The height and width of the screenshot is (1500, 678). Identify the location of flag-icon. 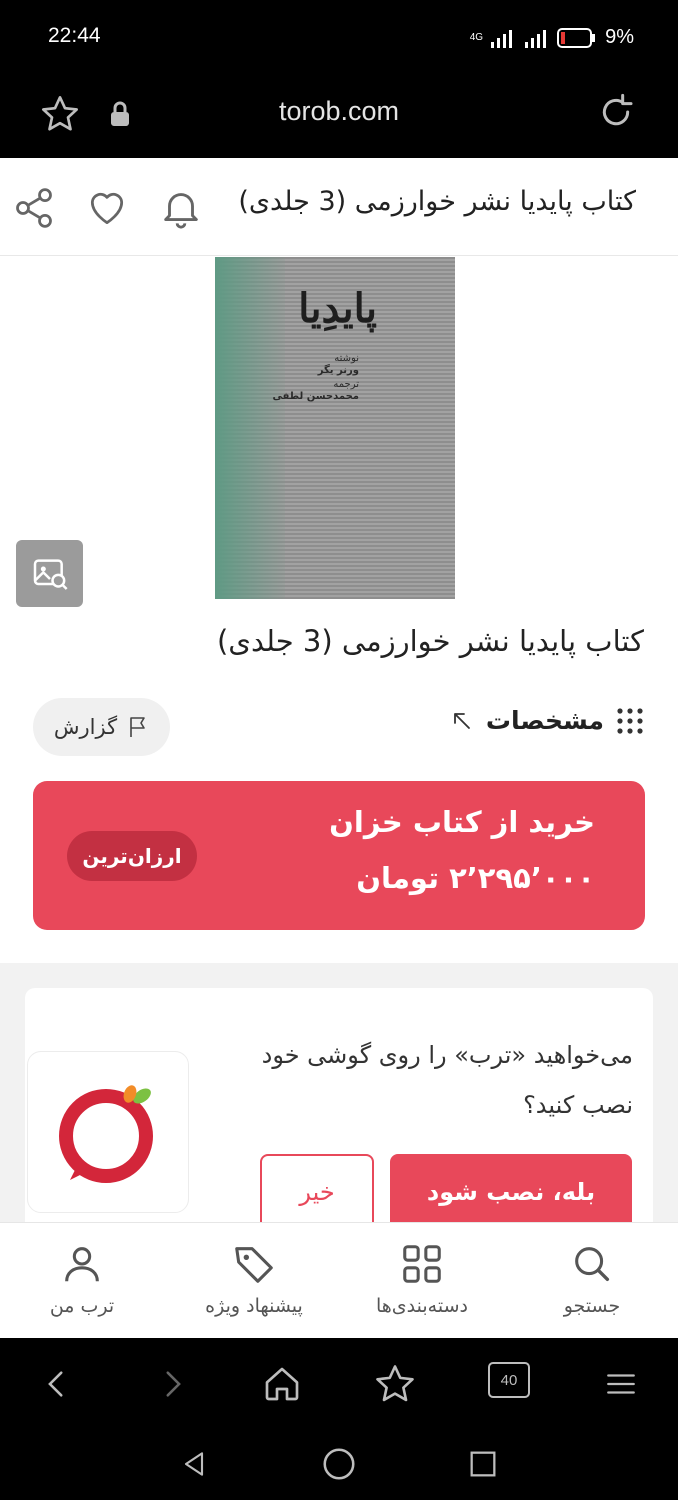
(137, 727).